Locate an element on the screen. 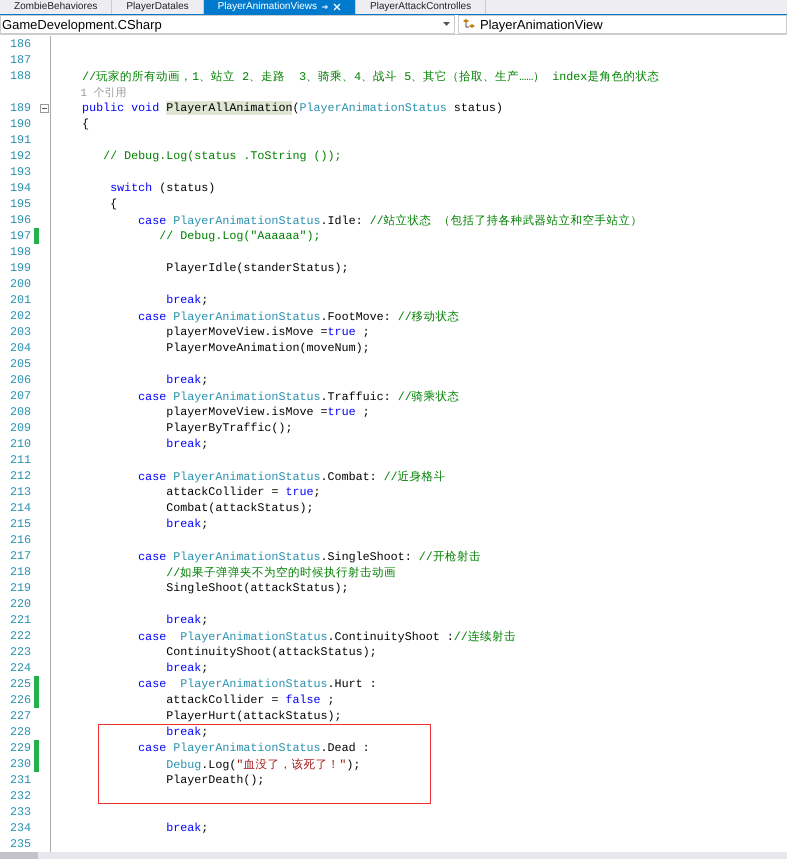 This screenshot has width=787, height=859. code-line: public void PlayerAllAnimation(PlayerAnimationStatus status) is located at coordinates (292, 108).